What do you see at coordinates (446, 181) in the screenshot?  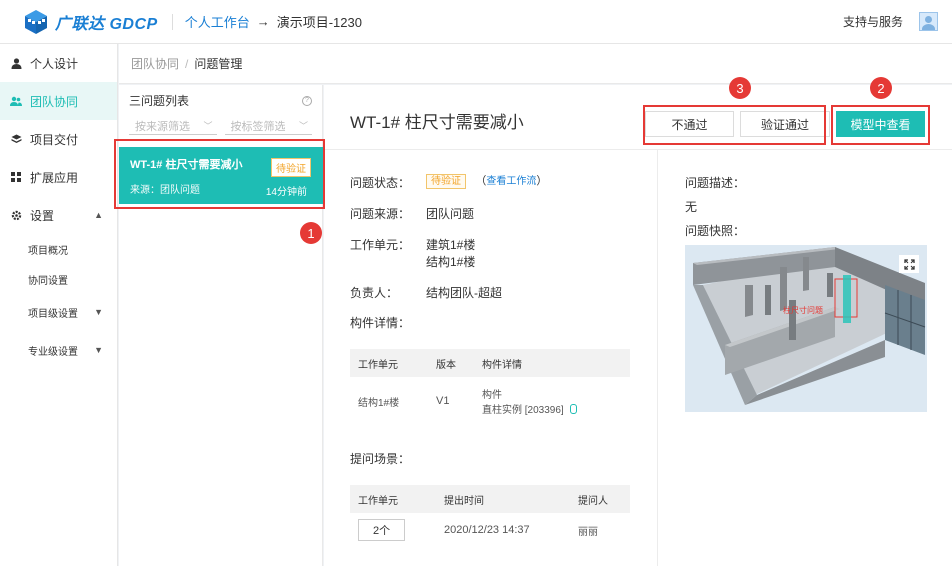 I see `status-badge: 待验证` at bounding box center [446, 181].